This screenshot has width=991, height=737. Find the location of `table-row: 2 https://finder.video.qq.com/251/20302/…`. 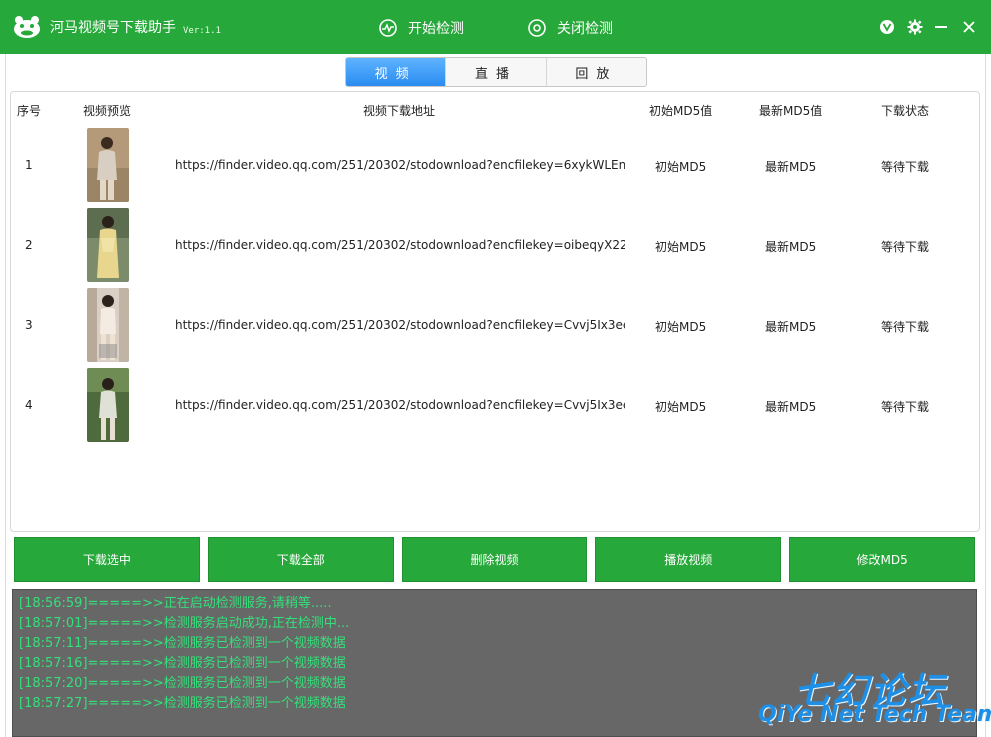

table-row: 2 https://finder.video.qq.com/251/20302/… is located at coordinates (495, 245).